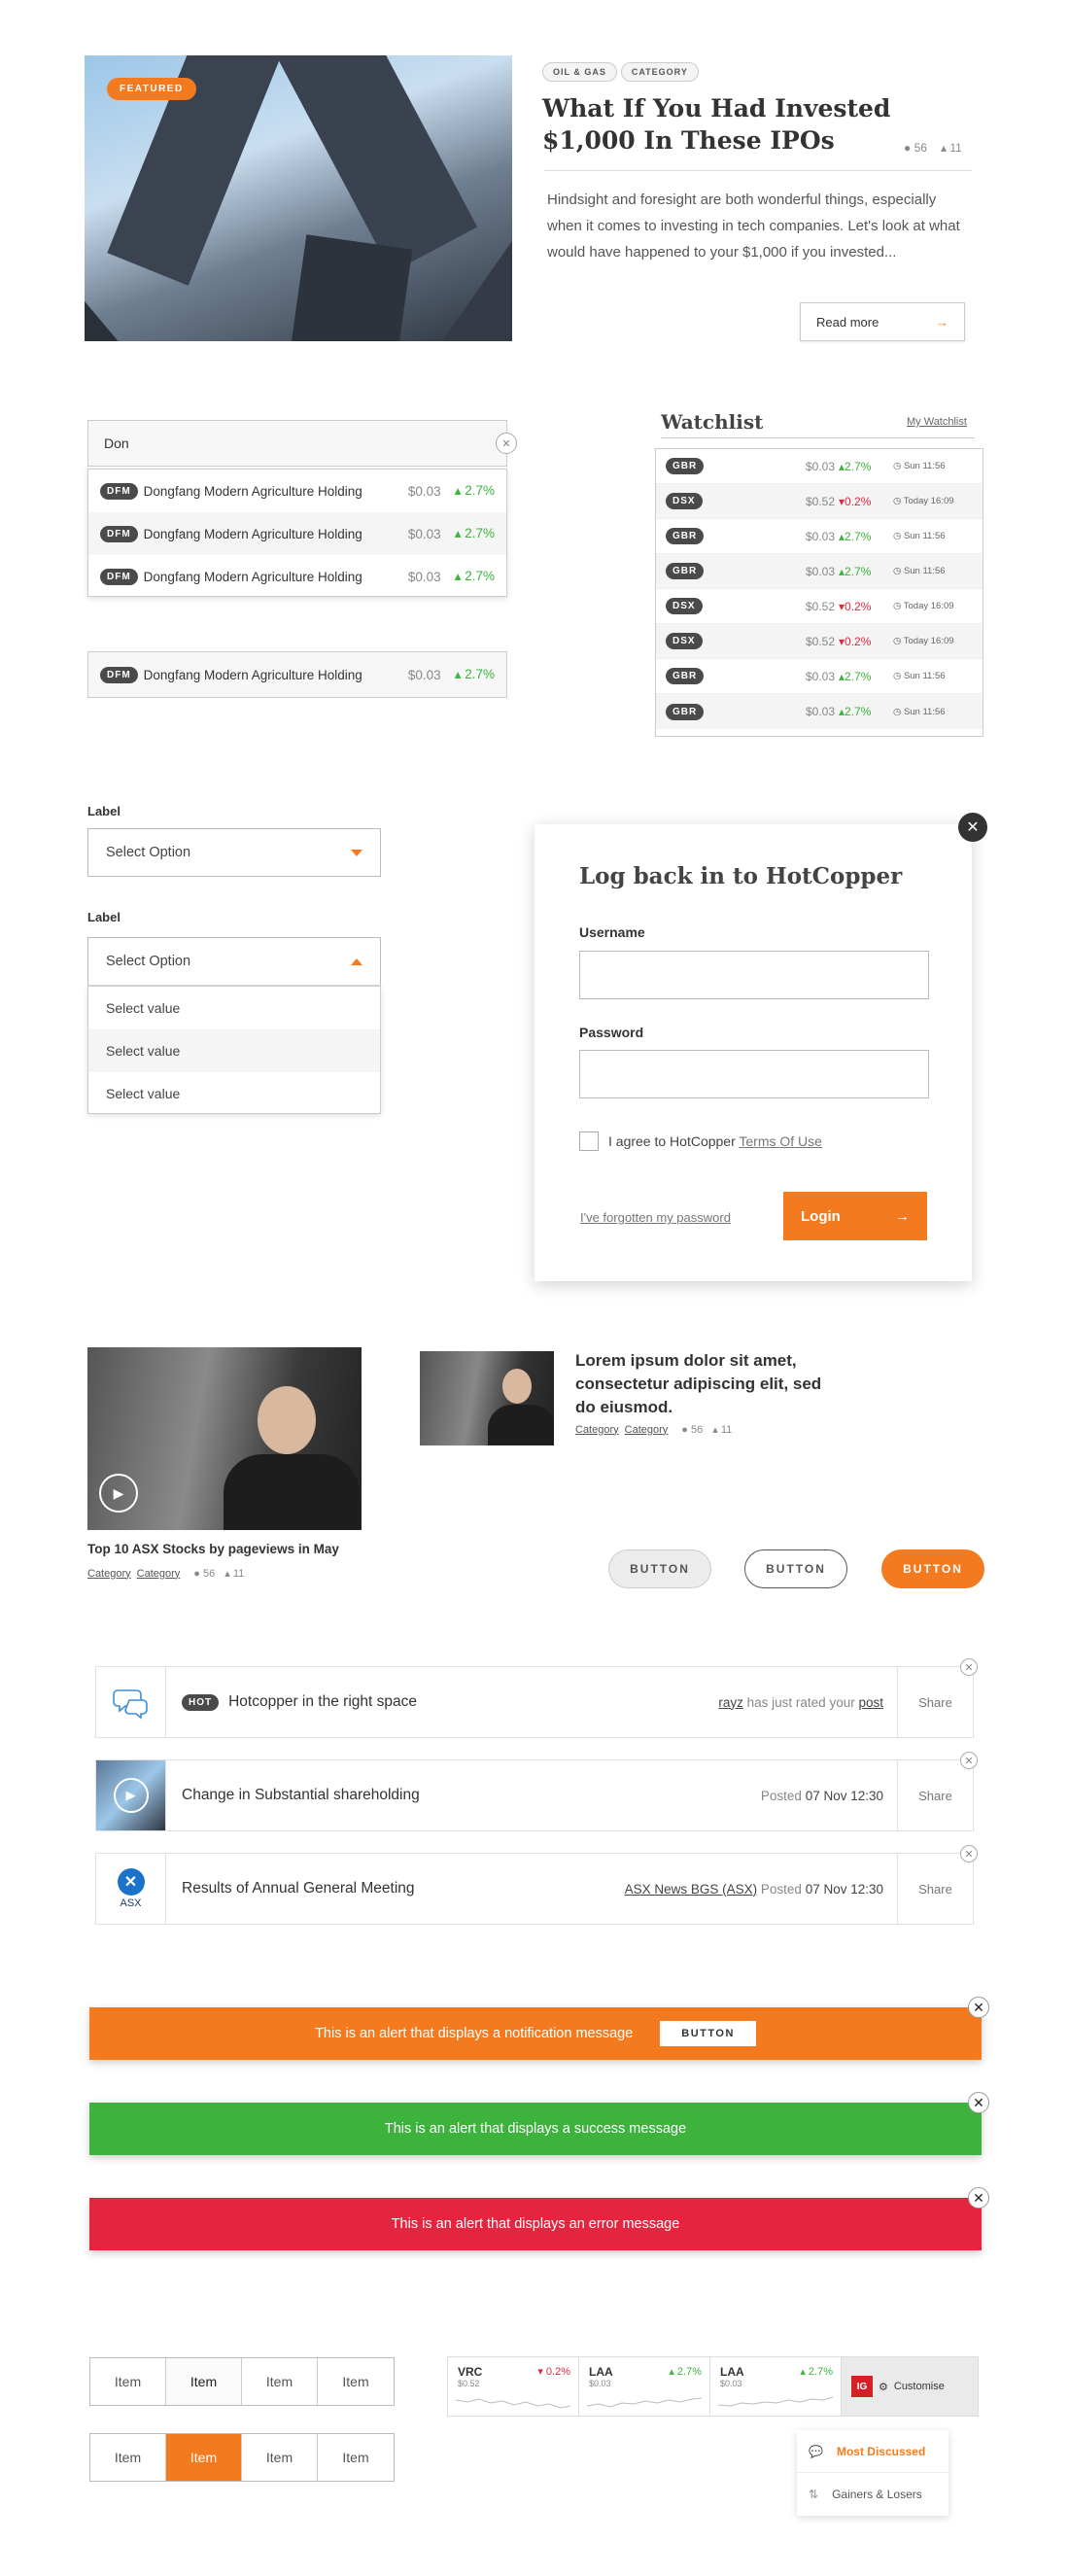  What do you see at coordinates (870, 1702) in the screenshot?
I see `post-link: post` at bounding box center [870, 1702].